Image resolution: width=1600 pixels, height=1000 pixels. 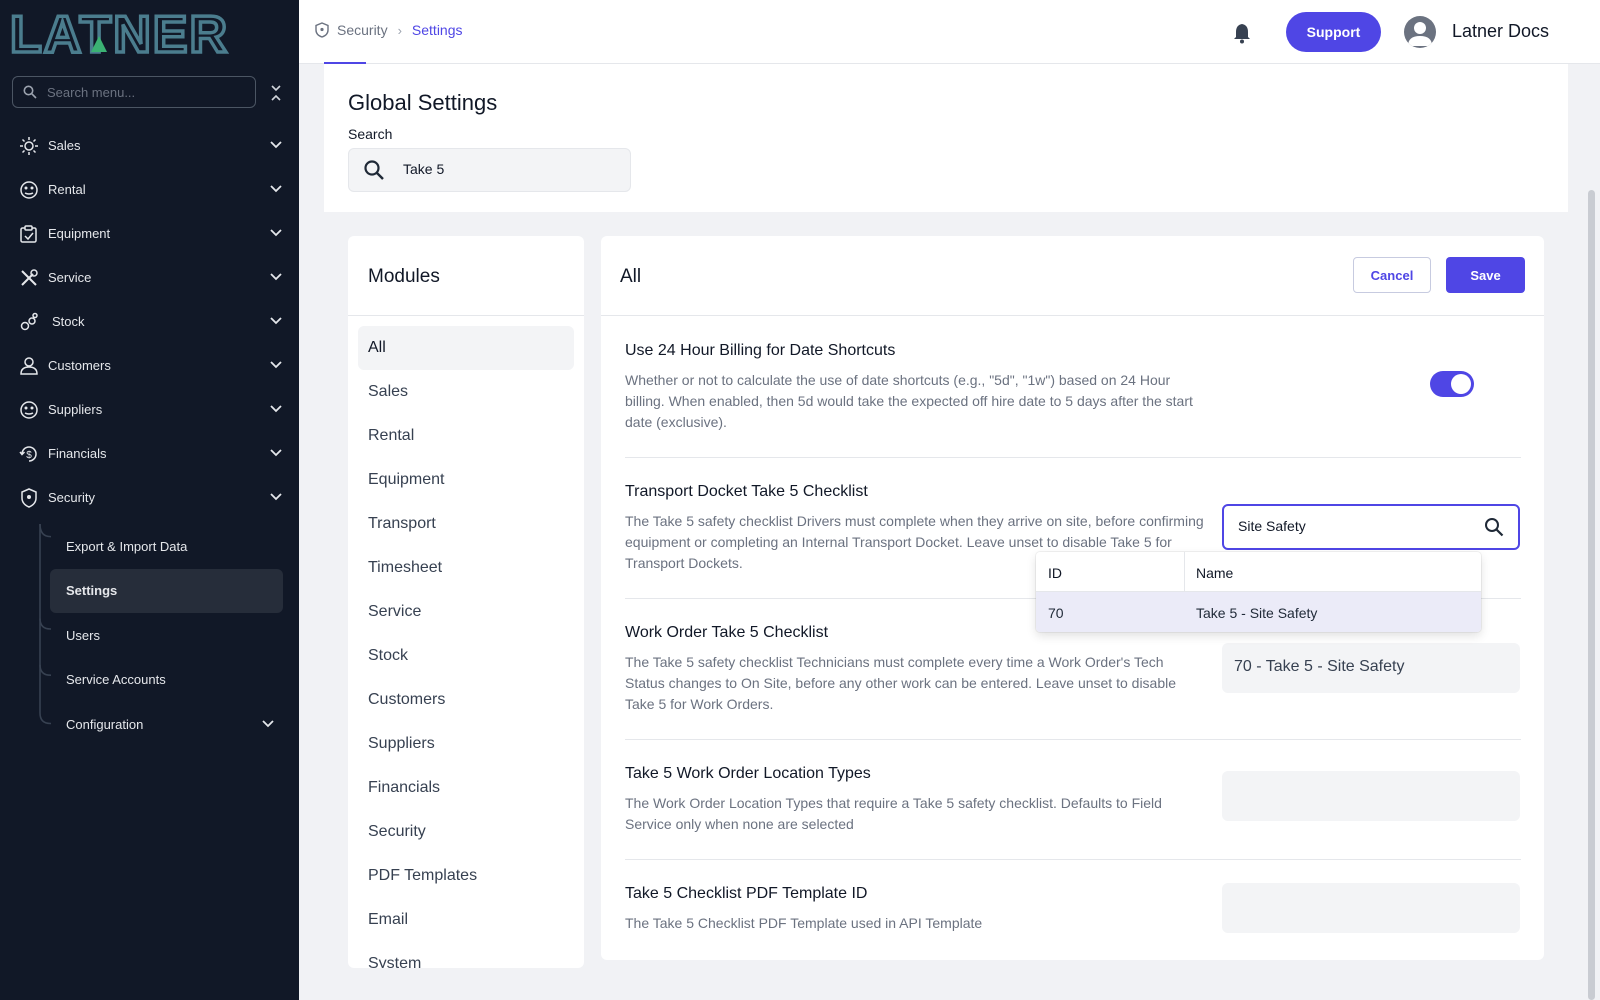 What do you see at coordinates (1591, 595) in the screenshot?
I see `page-scrollbar` at bounding box center [1591, 595].